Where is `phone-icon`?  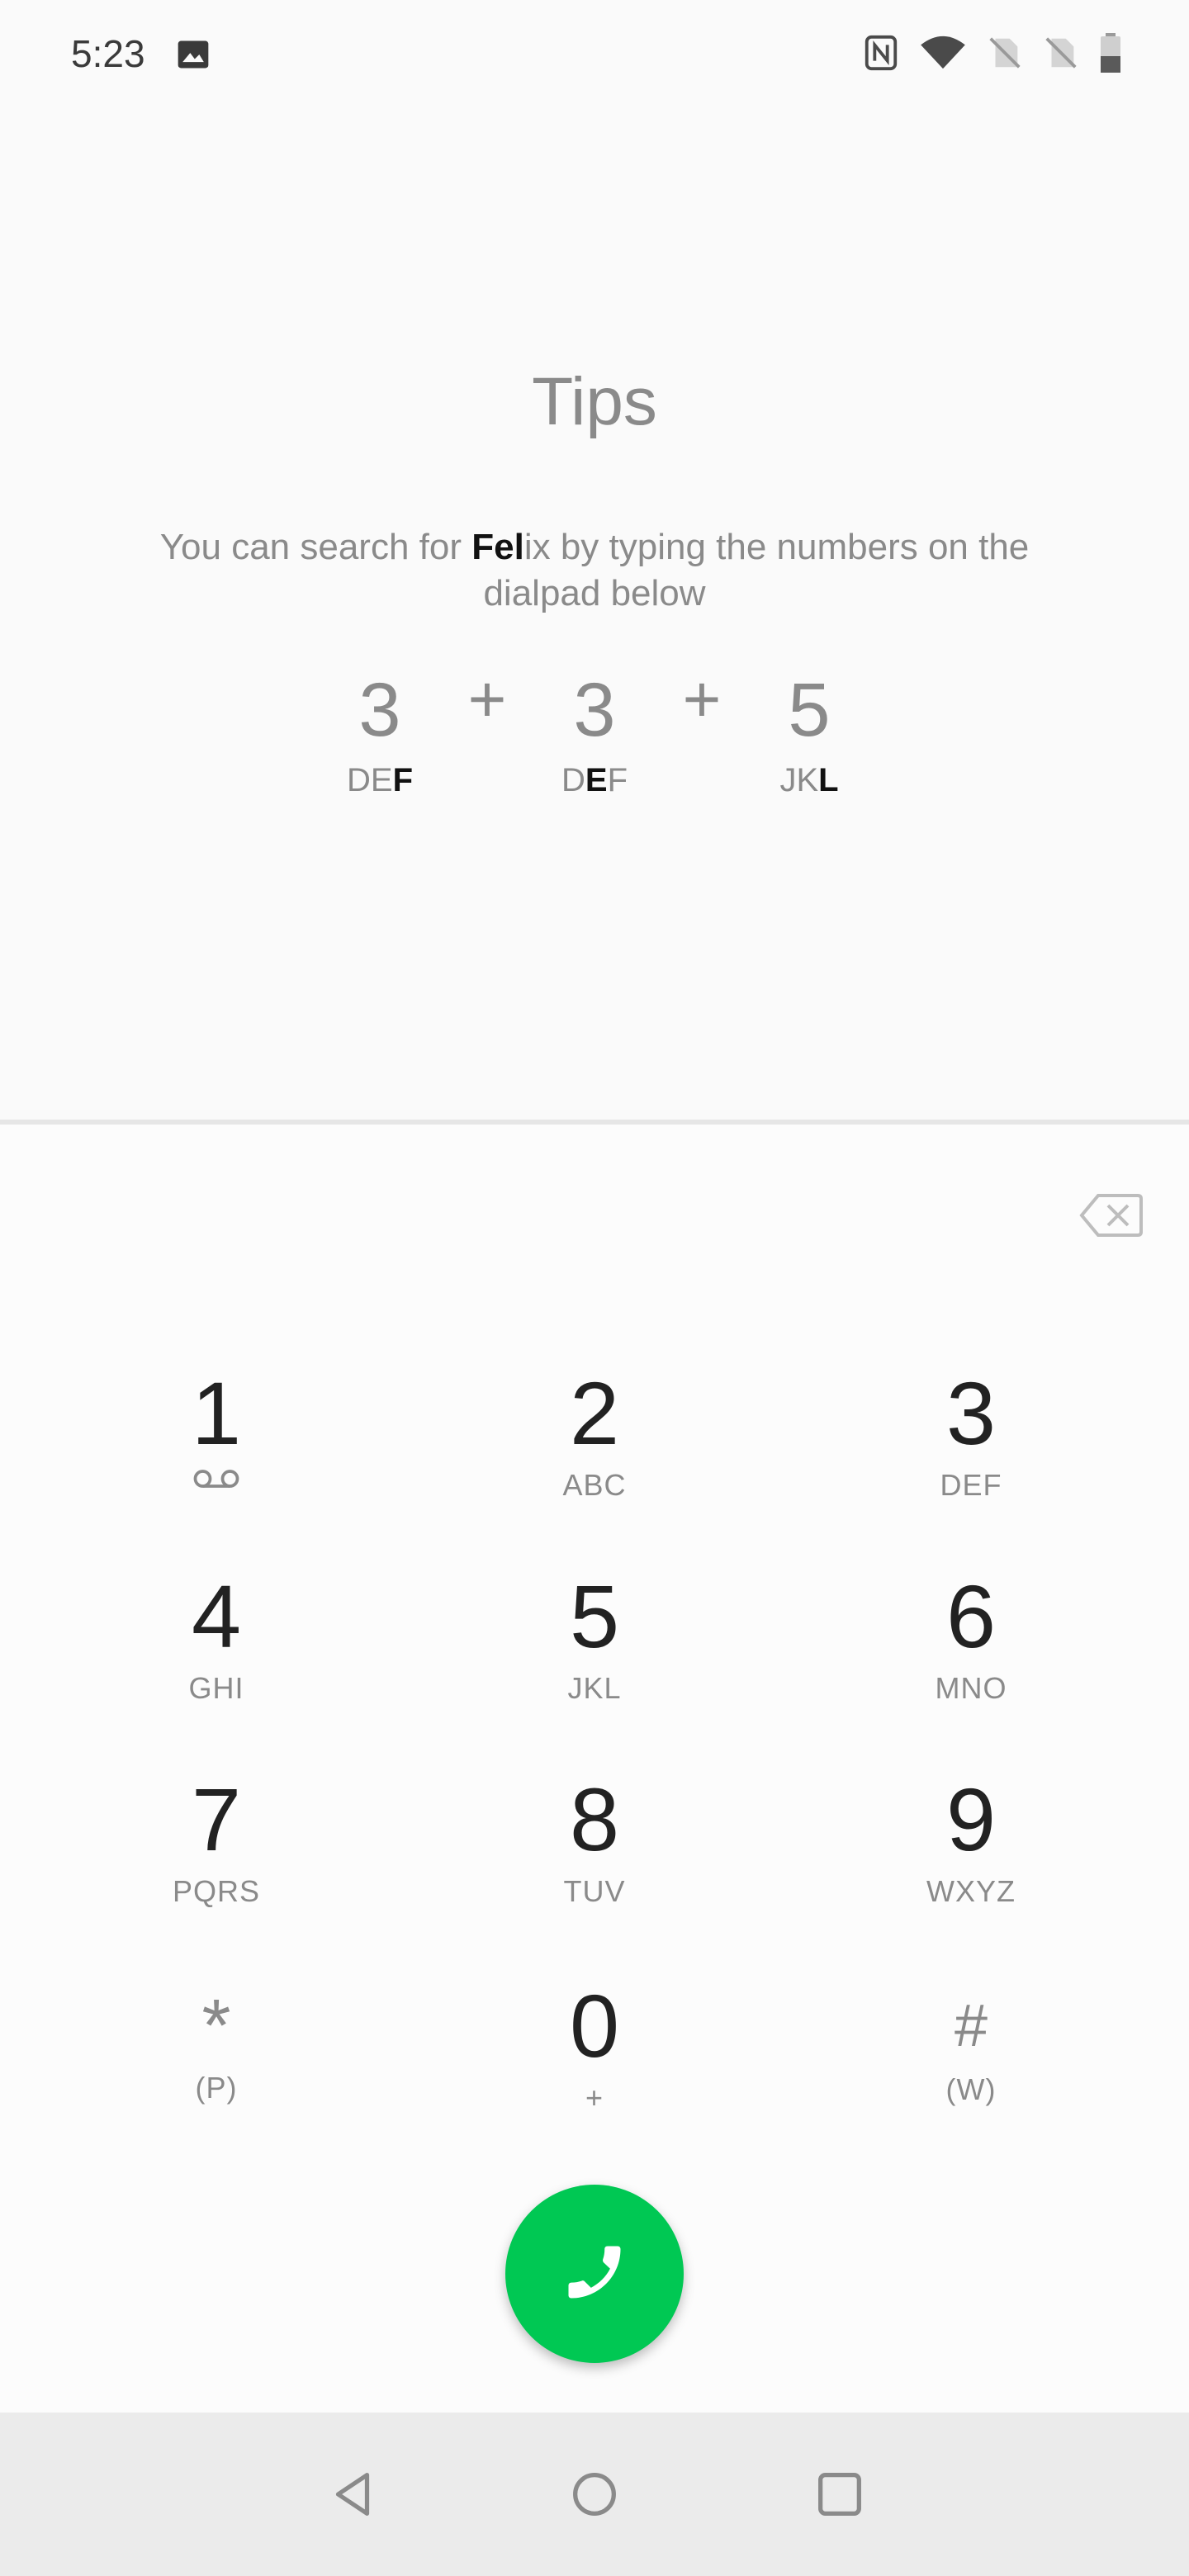 phone-icon is located at coordinates (594, 2274).